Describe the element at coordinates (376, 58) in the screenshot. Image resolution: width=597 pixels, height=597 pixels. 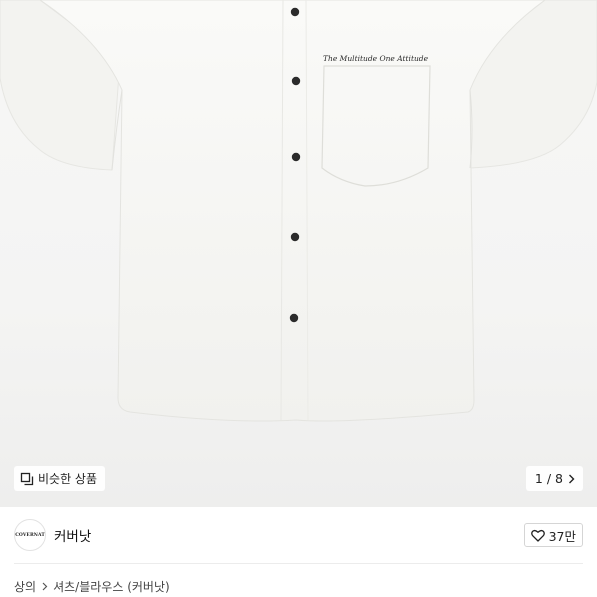
I see `embroidery-text: The Multitude One Attitude` at that location.